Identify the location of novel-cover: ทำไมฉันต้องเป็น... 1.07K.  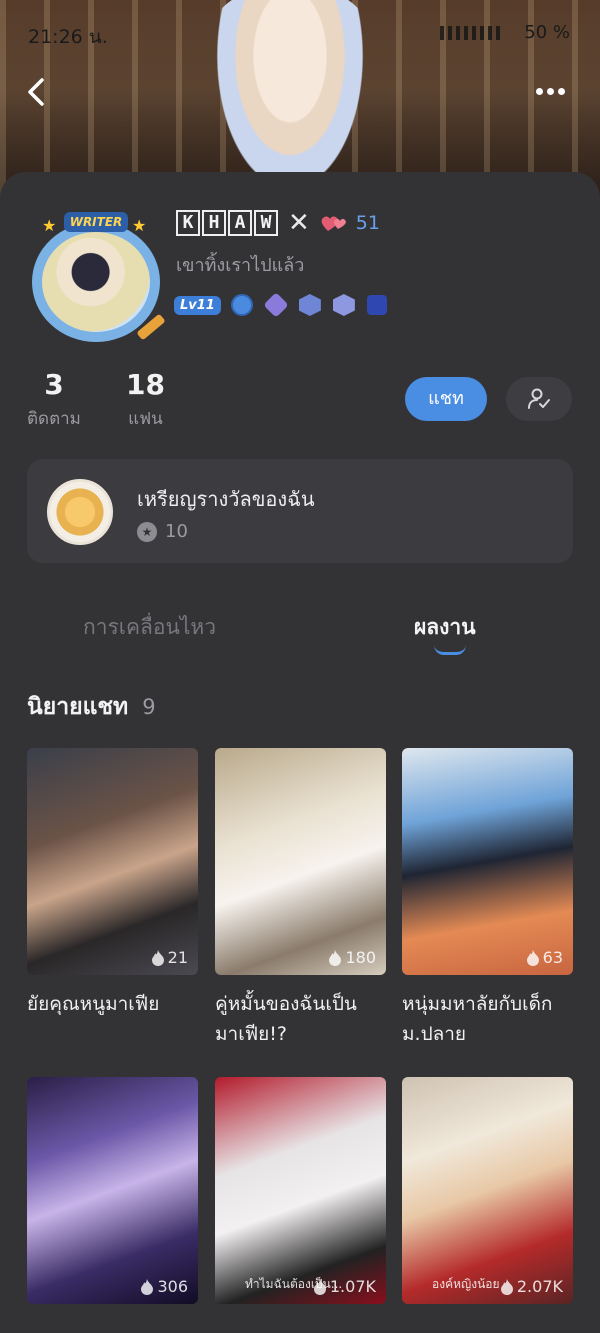
(300, 1190).